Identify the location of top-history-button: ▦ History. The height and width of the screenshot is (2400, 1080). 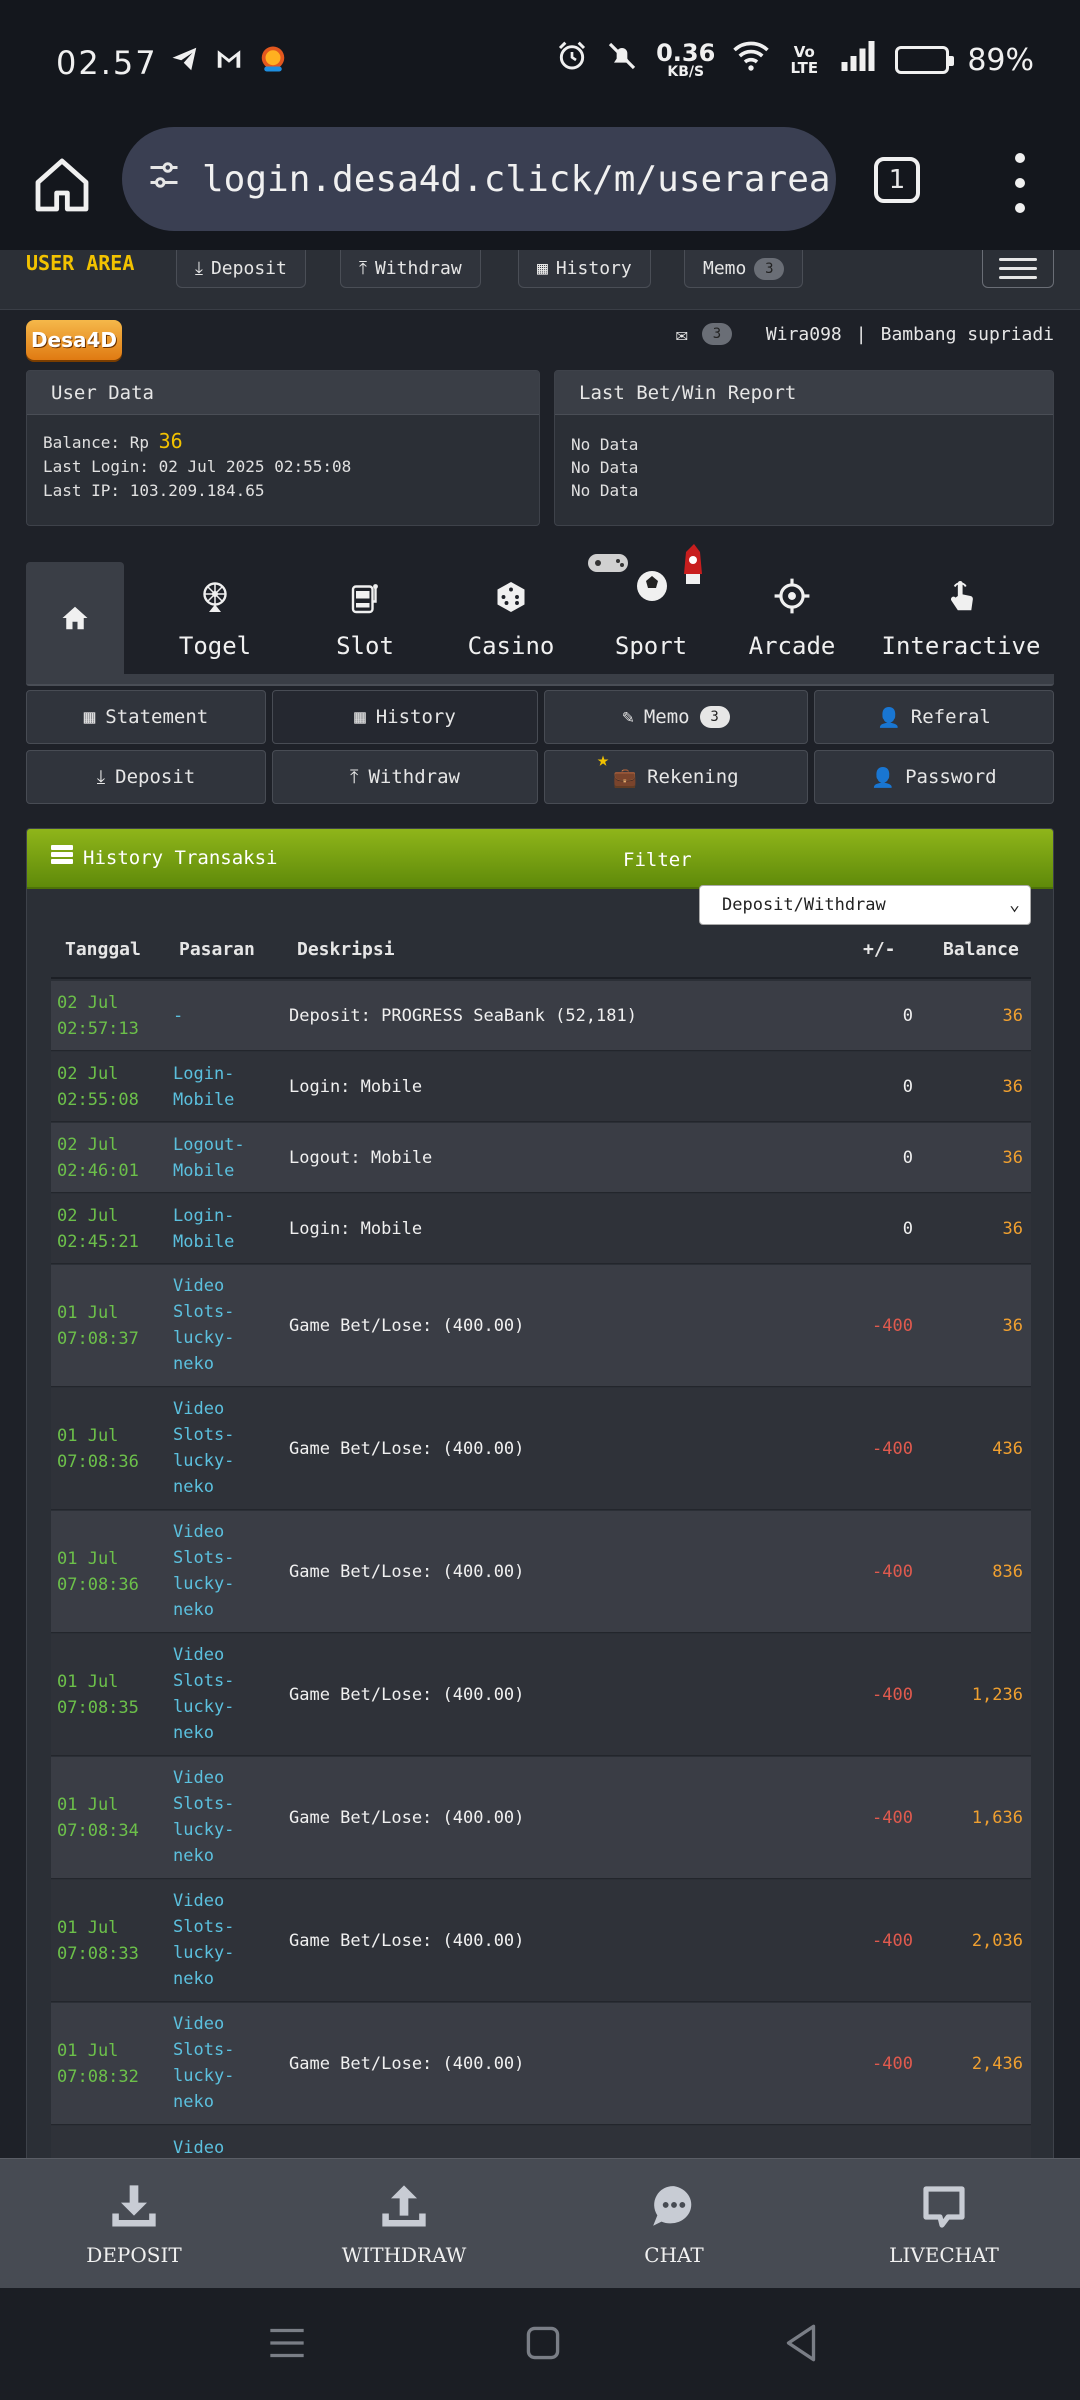
(584, 269).